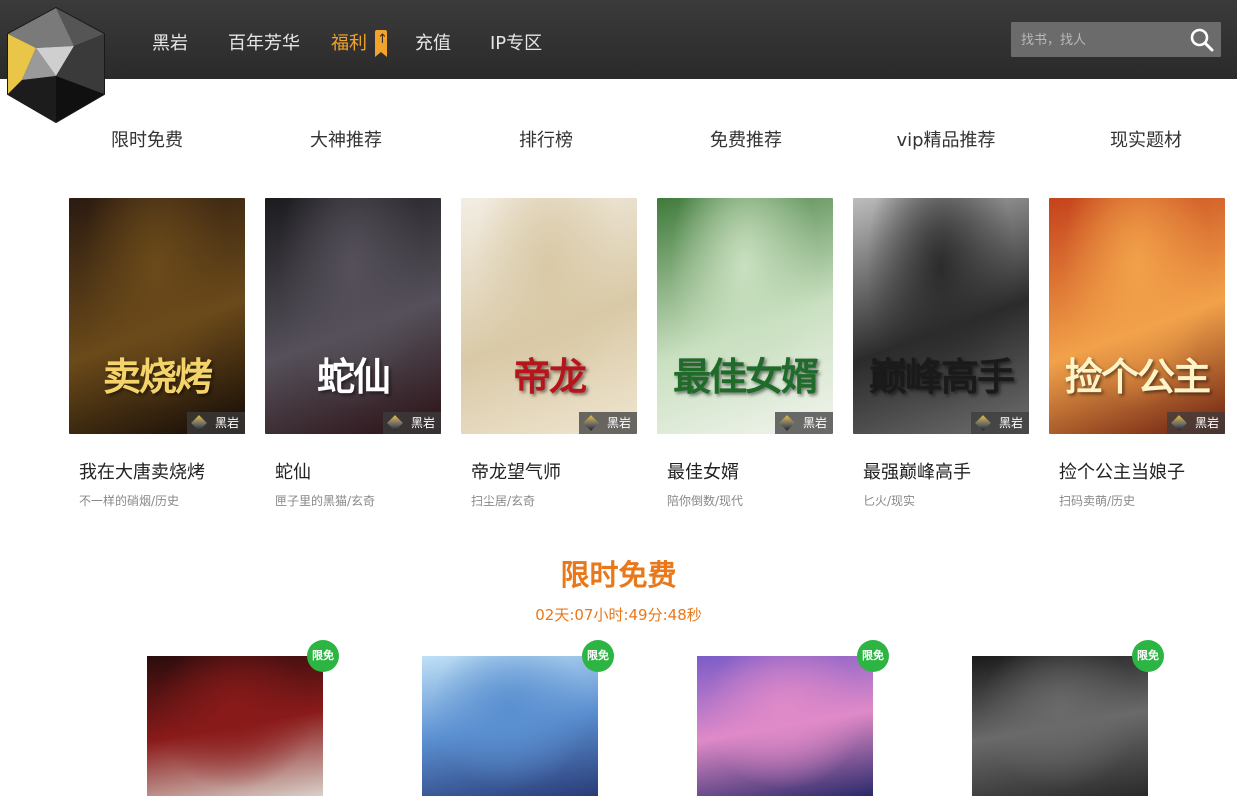  I want to click on nav-item-ip-zone: IP专区, so click(516, 42).